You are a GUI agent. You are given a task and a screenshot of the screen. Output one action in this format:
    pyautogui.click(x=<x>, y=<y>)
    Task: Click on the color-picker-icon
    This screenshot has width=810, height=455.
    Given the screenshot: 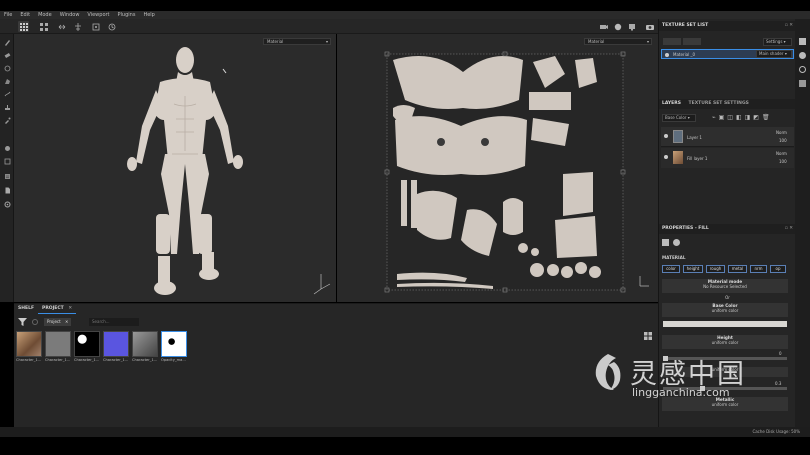 What is the action you would take?
    pyautogui.click(x=7, y=120)
    